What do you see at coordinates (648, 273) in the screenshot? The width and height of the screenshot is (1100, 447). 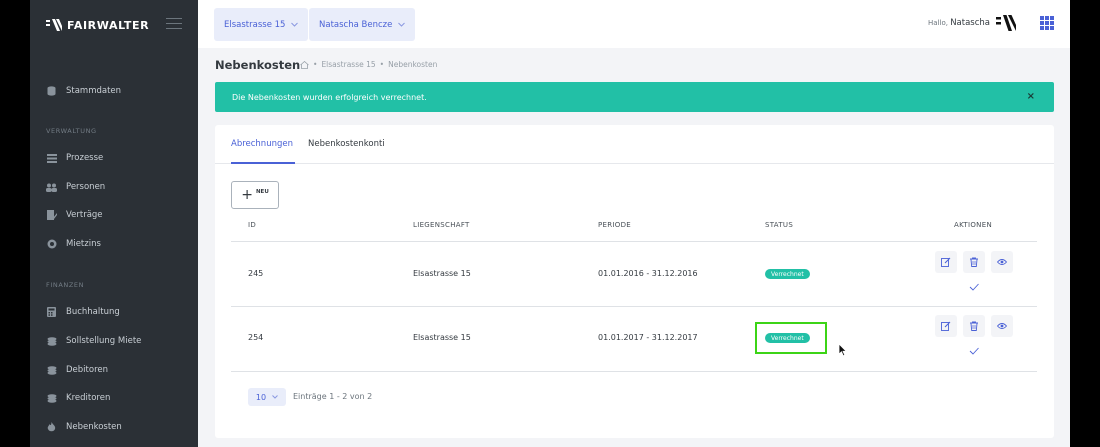 I see `cell-period: 01.01.2016 - 31.12.2016` at bounding box center [648, 273].